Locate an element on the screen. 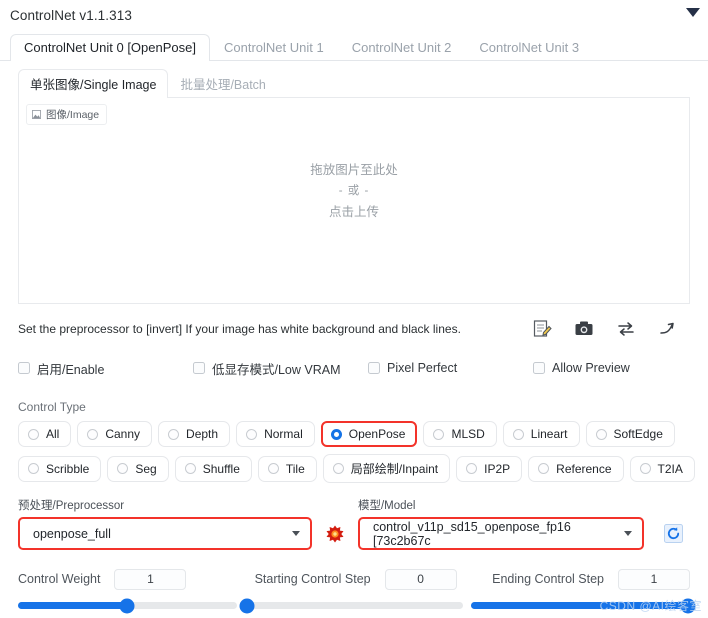 This screenshot has height=618, width=708. ending-step-group: Ending Control Step 1 is located at coordinates (591, 579).